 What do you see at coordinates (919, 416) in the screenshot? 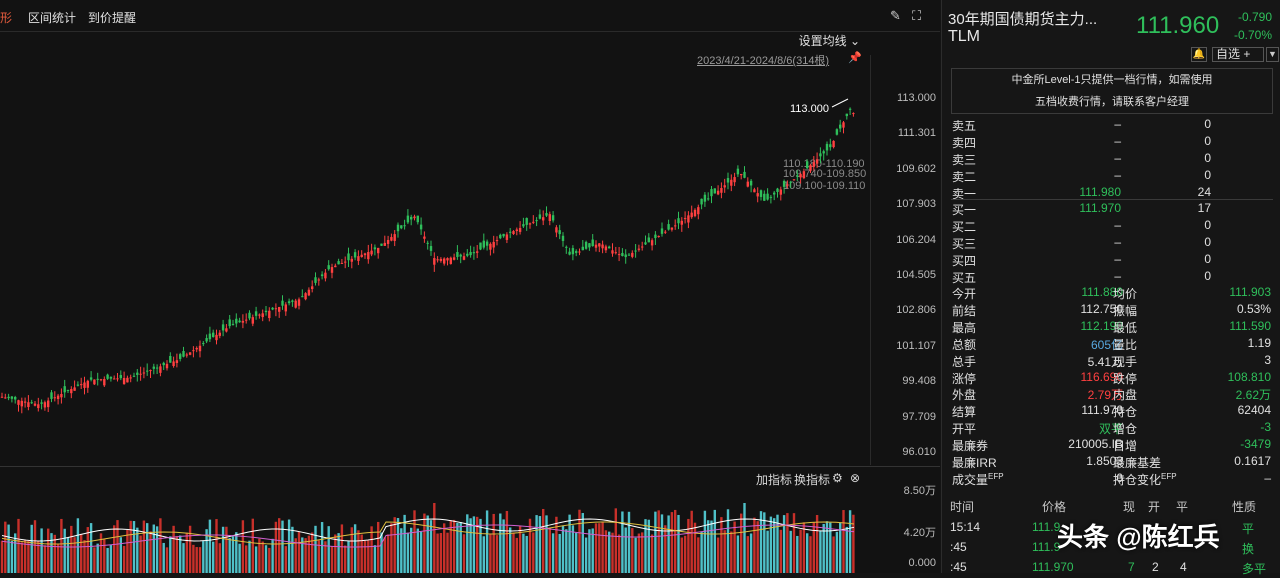
I see `price-tick: 97.709` at bounding box center [919, 416].